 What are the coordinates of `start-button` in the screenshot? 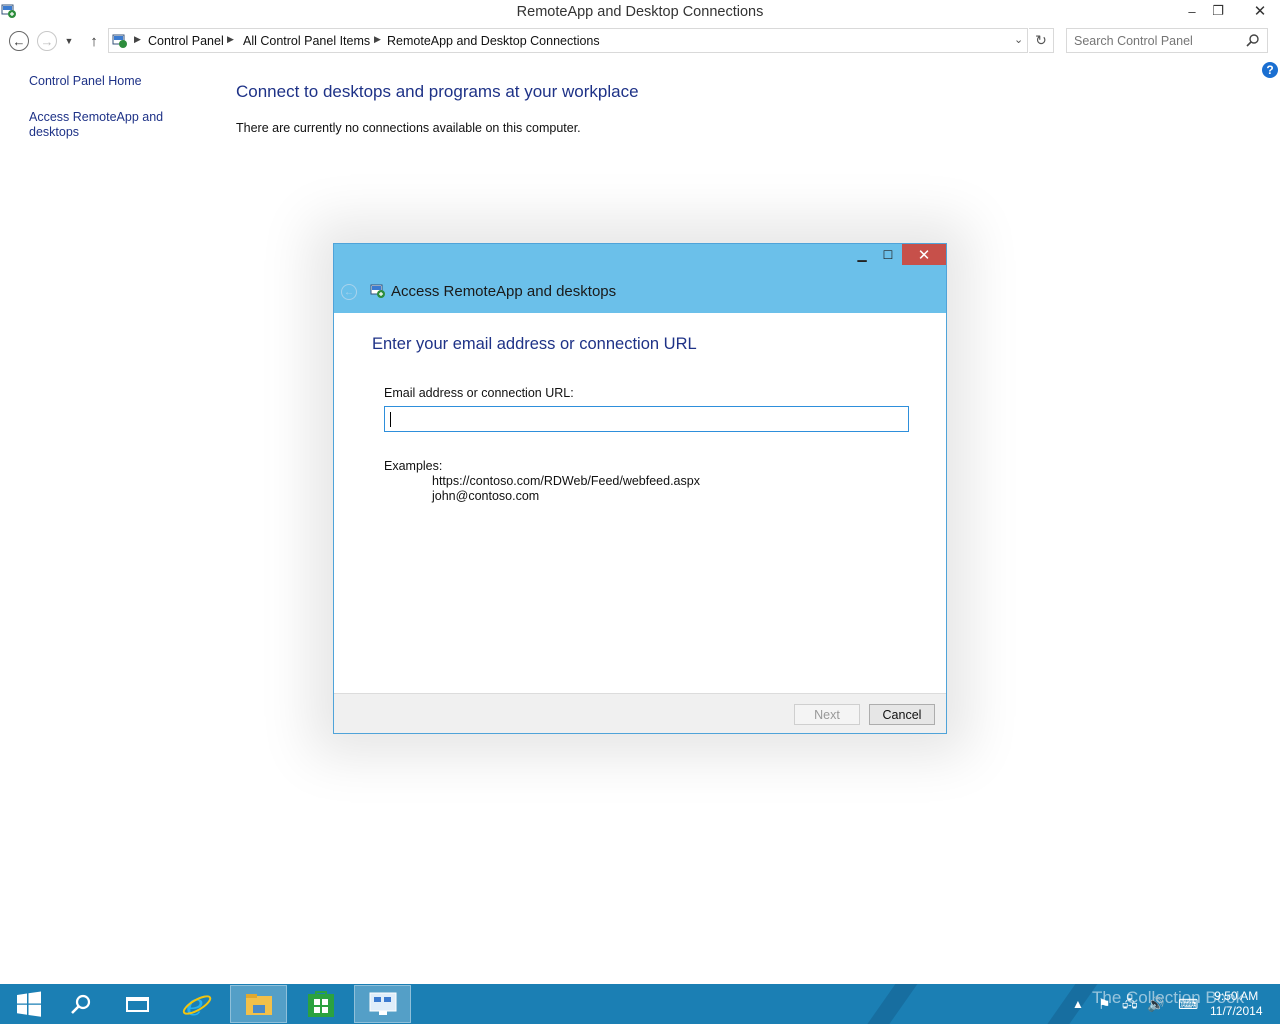 It's located at (28, 1004).